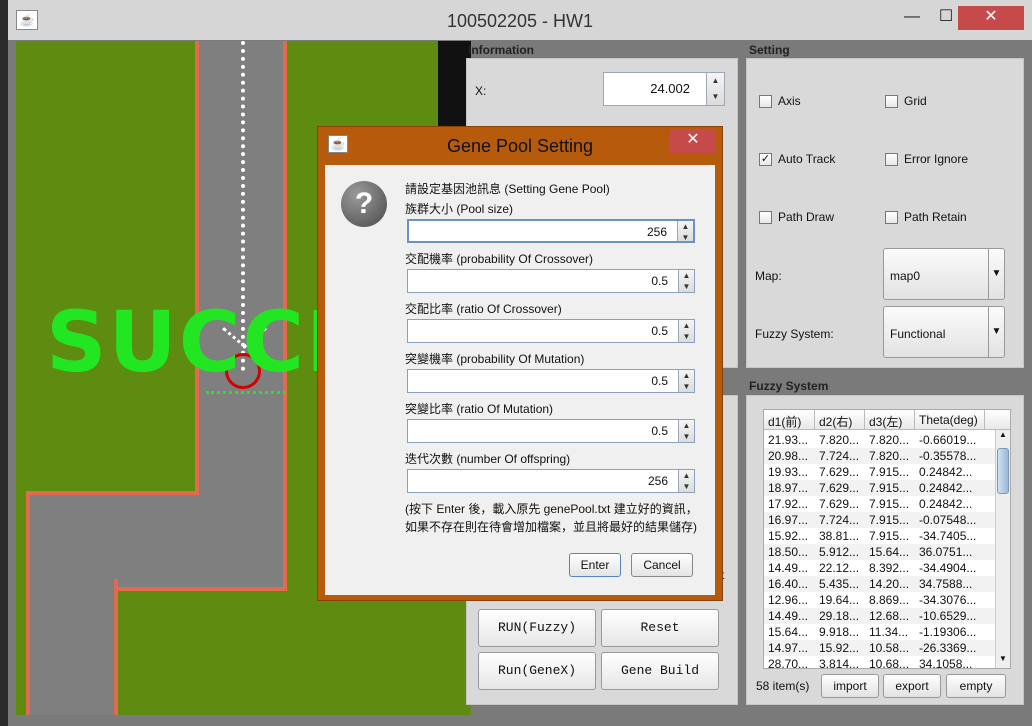  I want to click on setting-label: Setting, so click(769, 50).